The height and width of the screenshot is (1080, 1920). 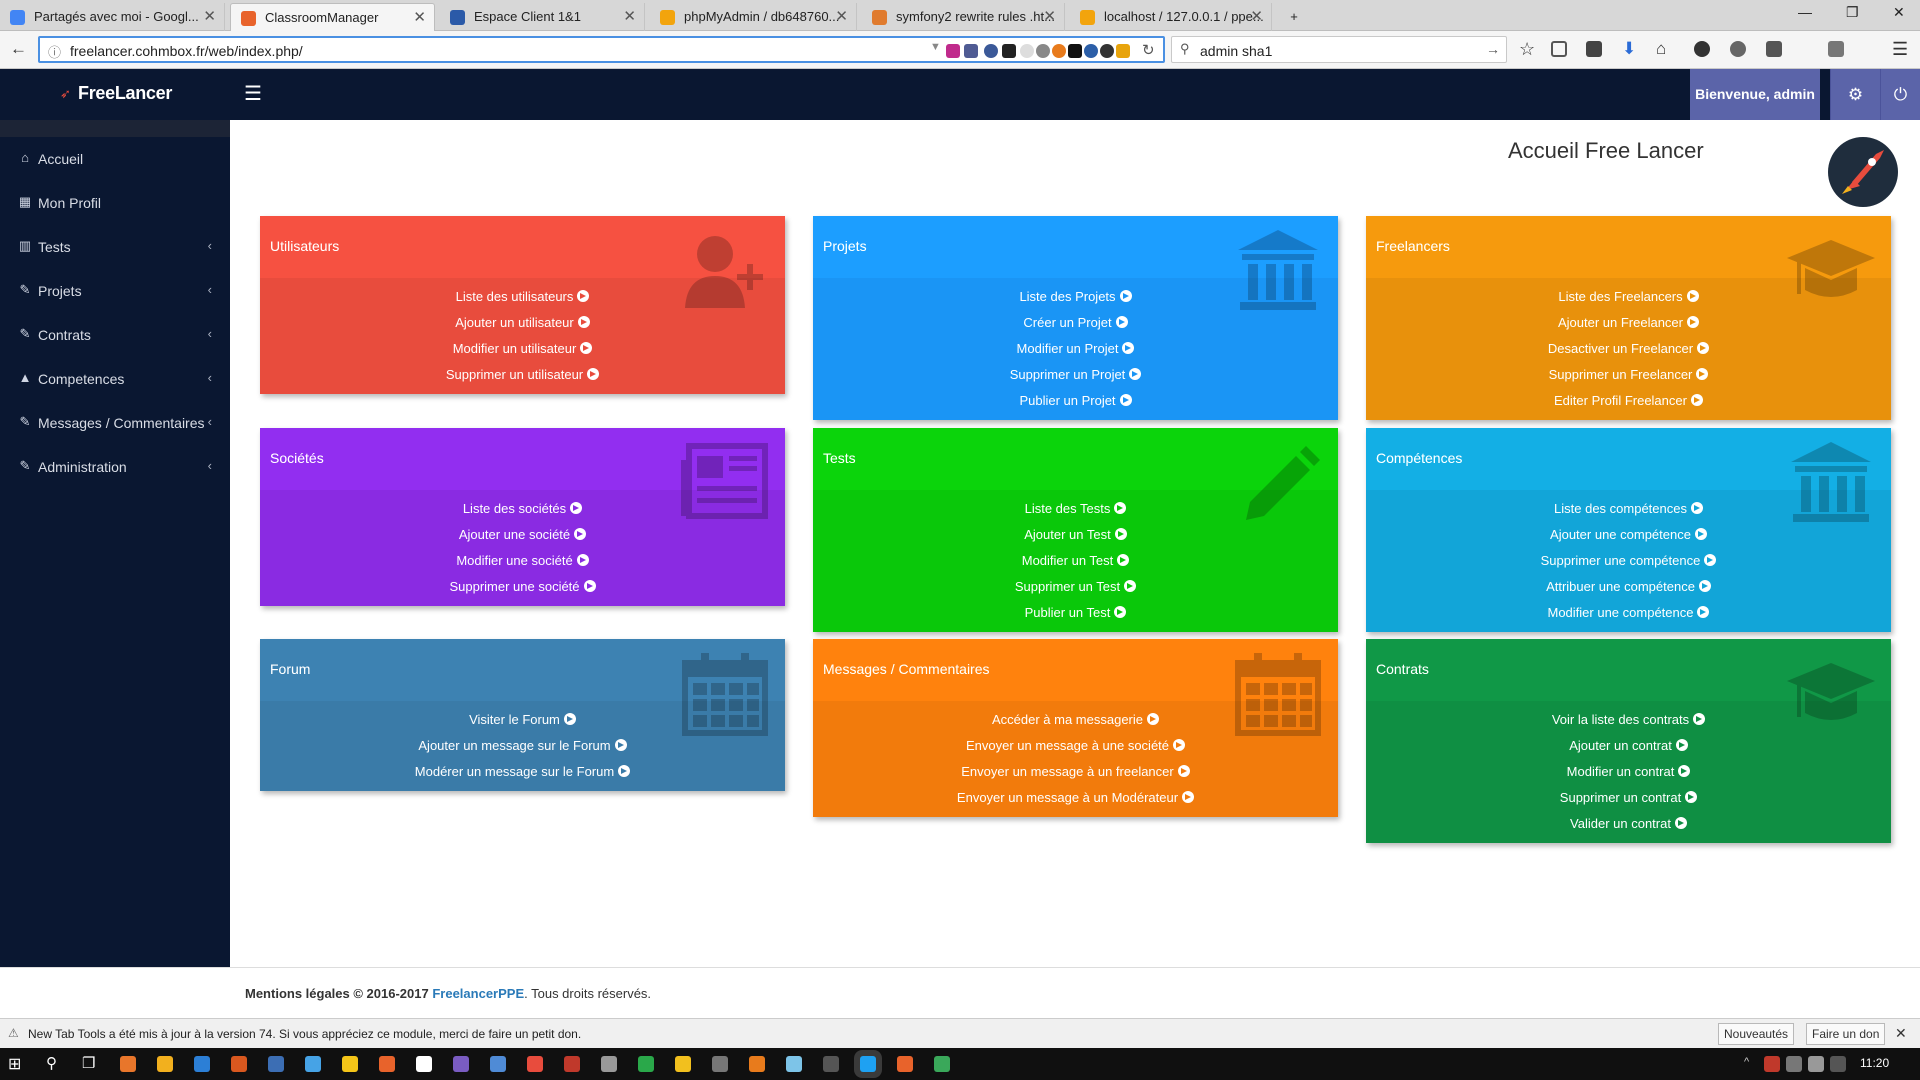 I want to click on card-link: Ajouter une société, so click(x=514, y=534).